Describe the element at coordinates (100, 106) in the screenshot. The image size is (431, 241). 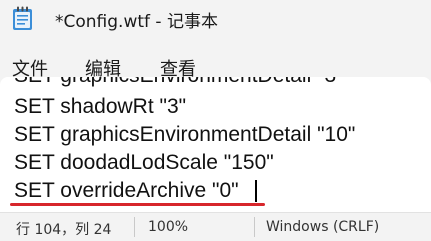
I see `editor-line: SET shadowRt "3"` at that location.